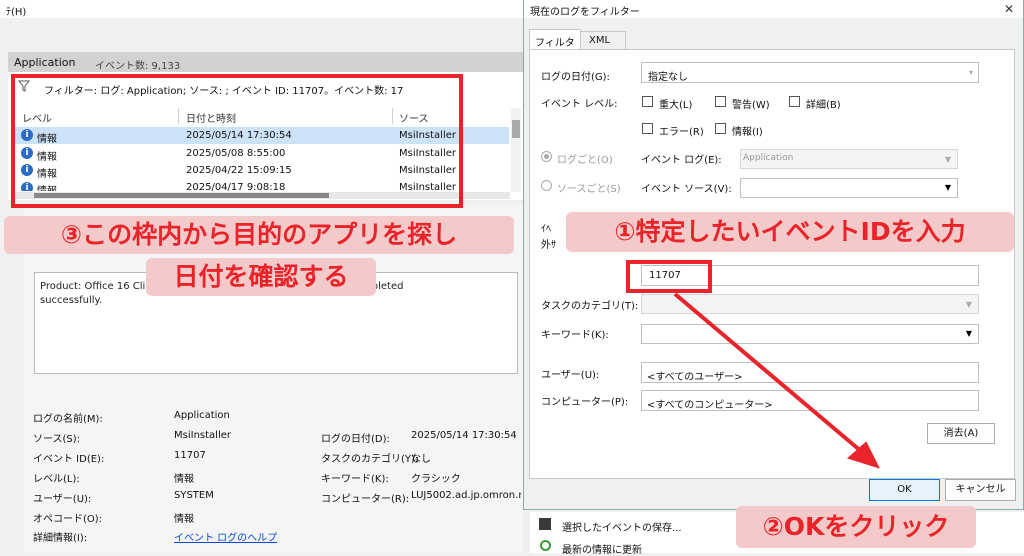 The height and width of the screenshot is (556, 1024). Describe the element at coordinates (751, 105) in the screenshot. I see `warning-label: 警告(W)` at that location.